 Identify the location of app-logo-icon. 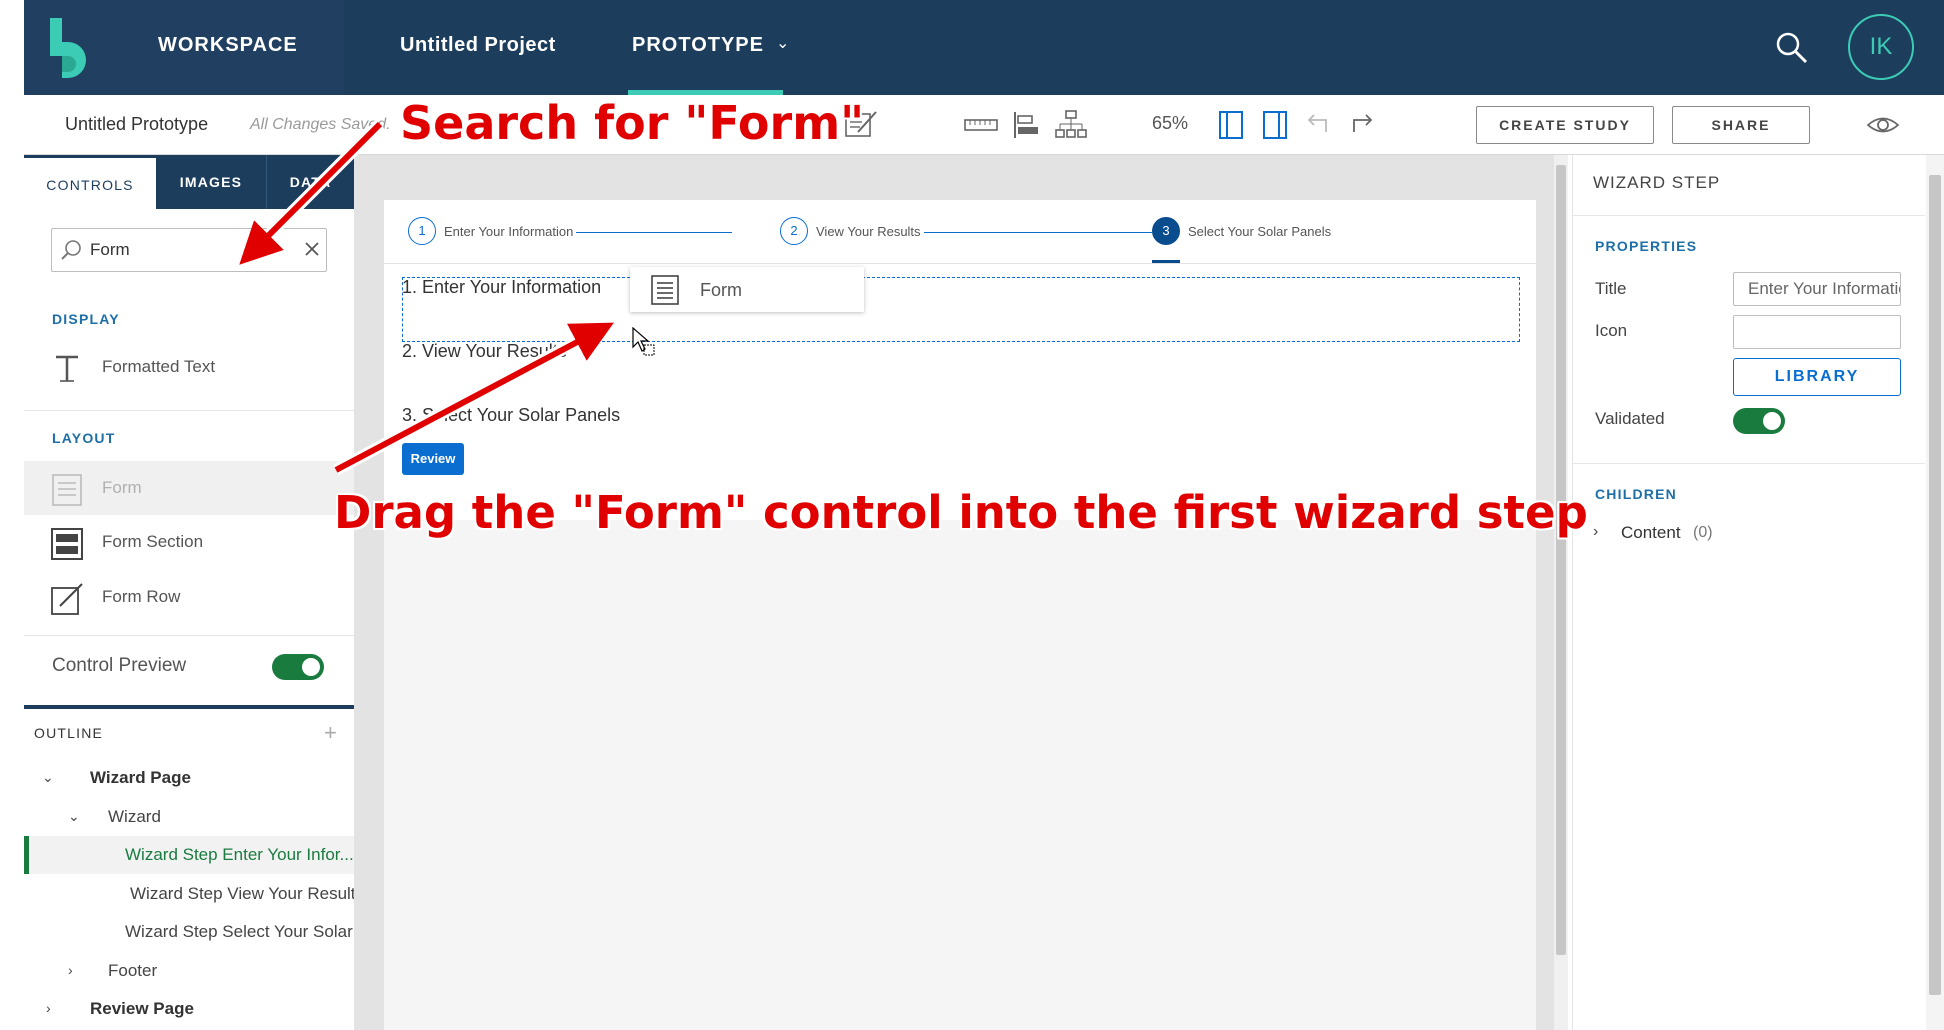
(70, 48).